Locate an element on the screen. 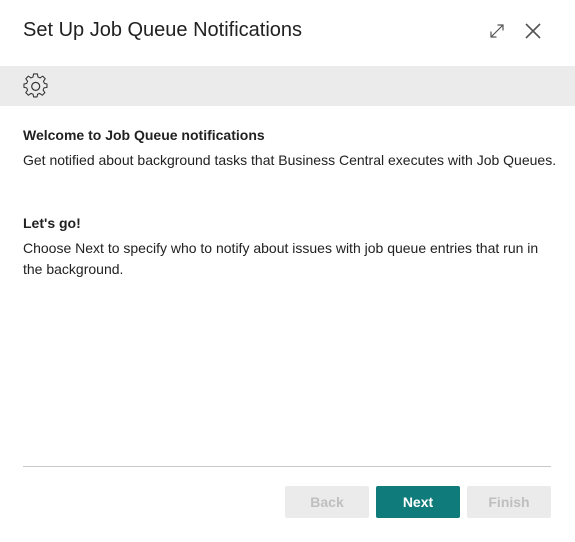 This screenshot has width=575, height=542. letsgo-heading: Let's go! is located at coordinates (52, 223).